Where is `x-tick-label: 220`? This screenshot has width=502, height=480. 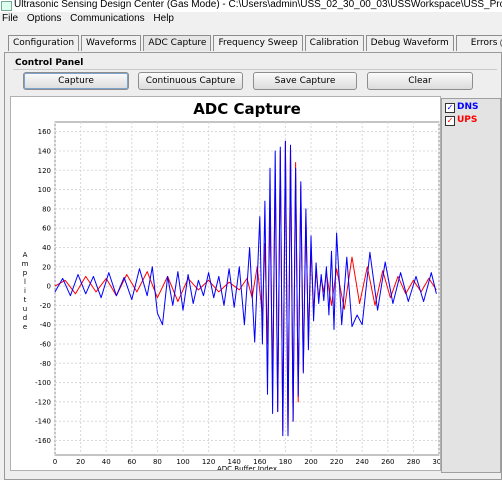 x-tick-label: 220 is located at coordinates (336, 462).